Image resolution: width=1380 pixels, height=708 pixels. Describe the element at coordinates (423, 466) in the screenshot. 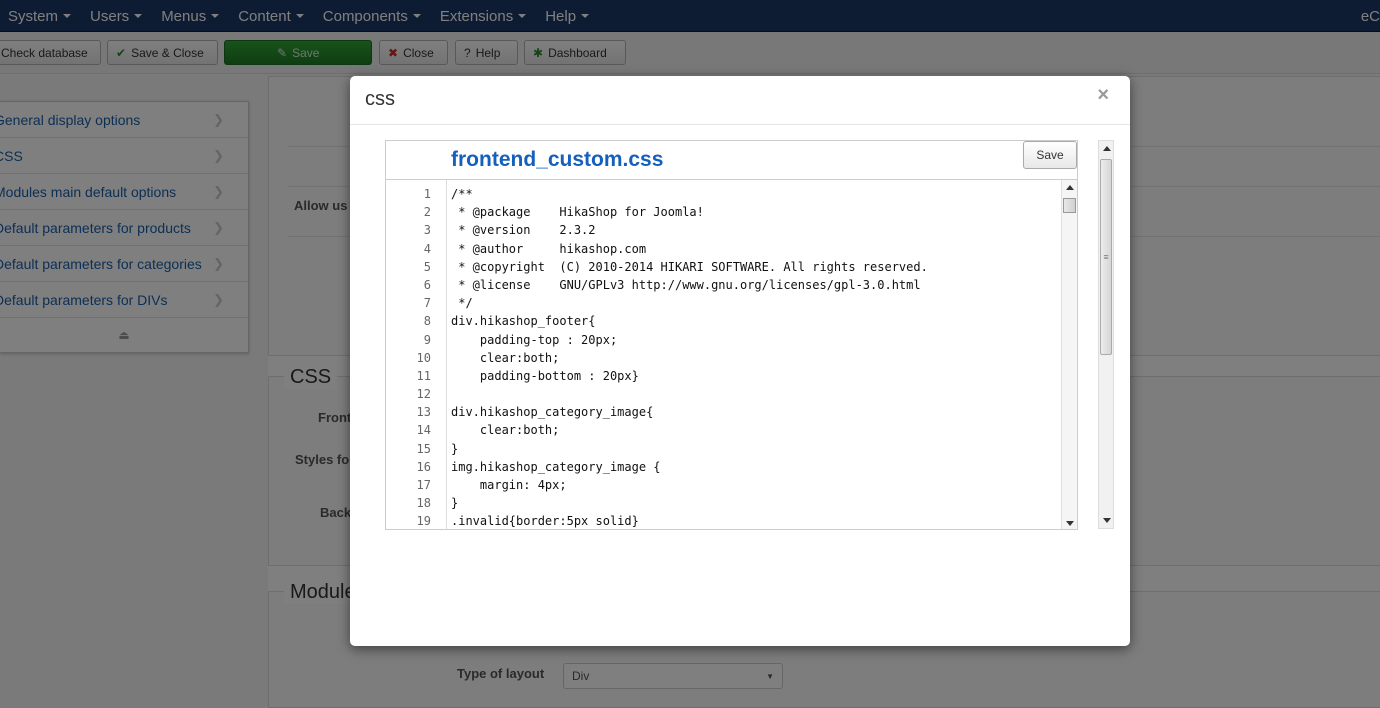

I see `line-number: 16` at that location.